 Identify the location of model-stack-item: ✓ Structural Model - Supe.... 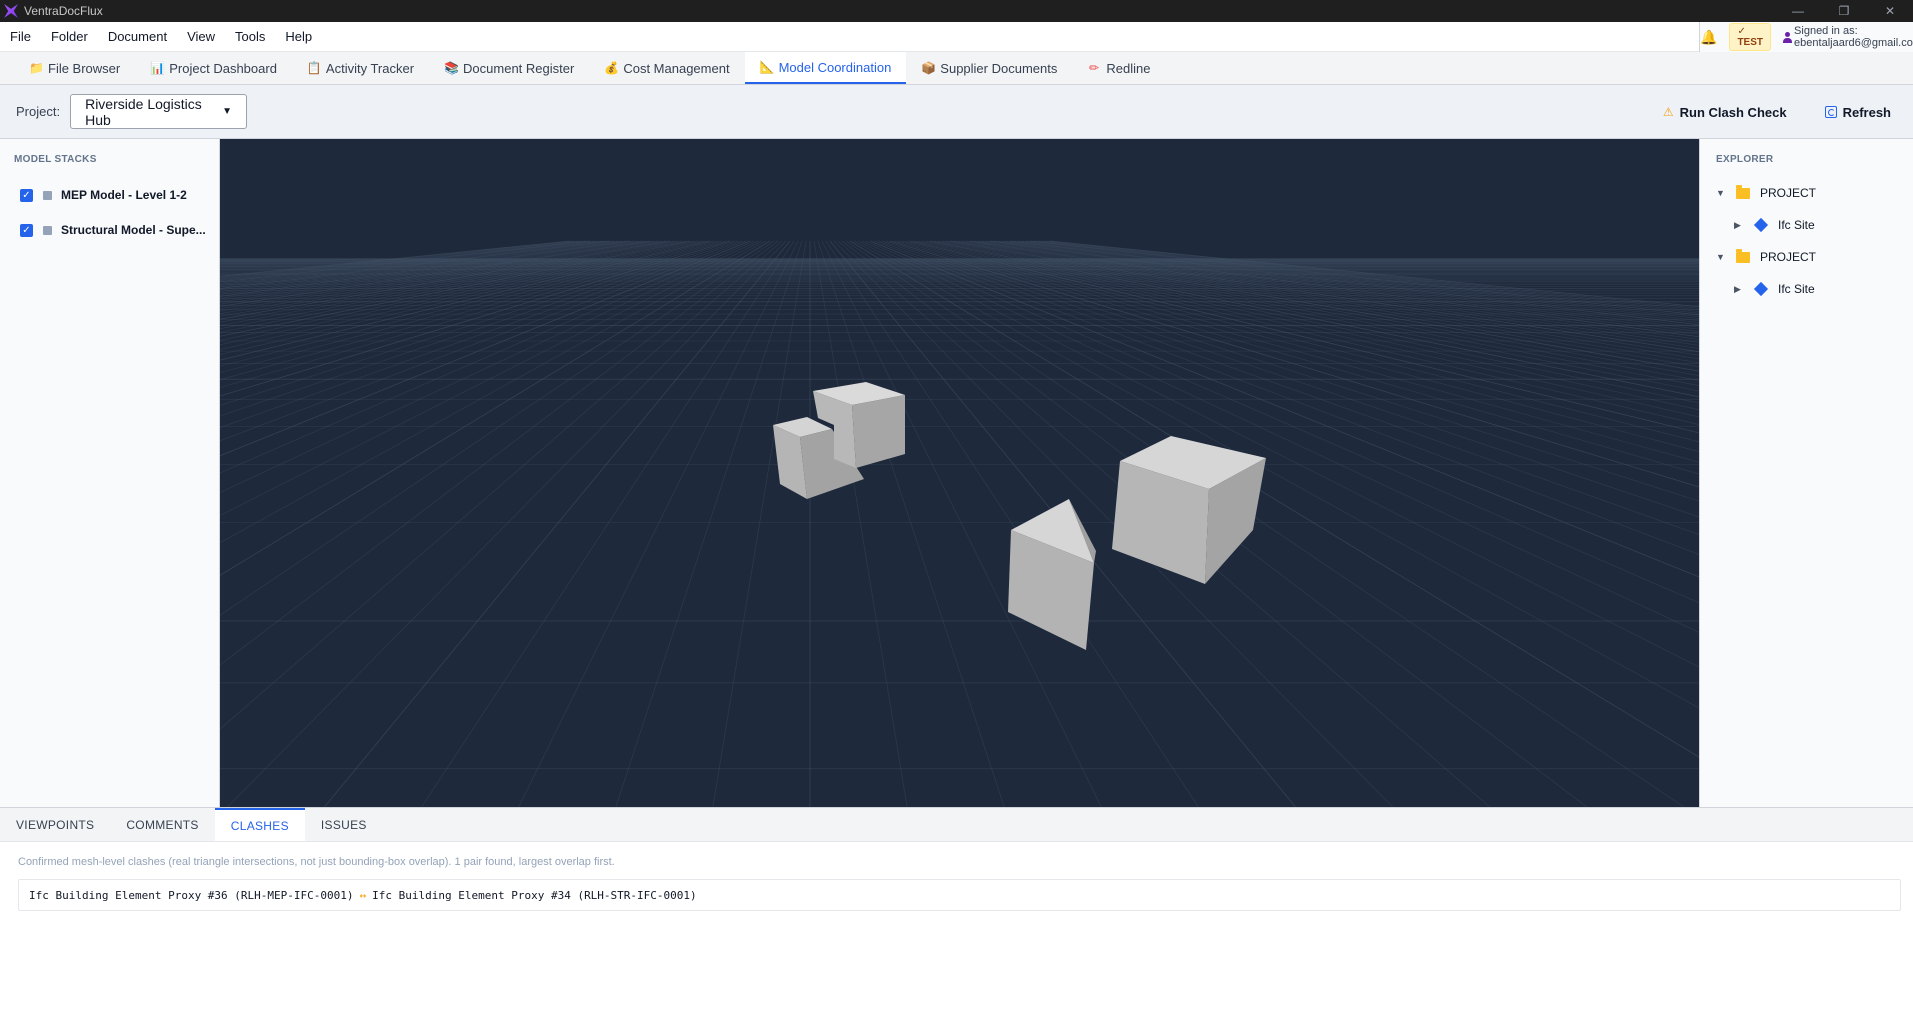
(113, 230).